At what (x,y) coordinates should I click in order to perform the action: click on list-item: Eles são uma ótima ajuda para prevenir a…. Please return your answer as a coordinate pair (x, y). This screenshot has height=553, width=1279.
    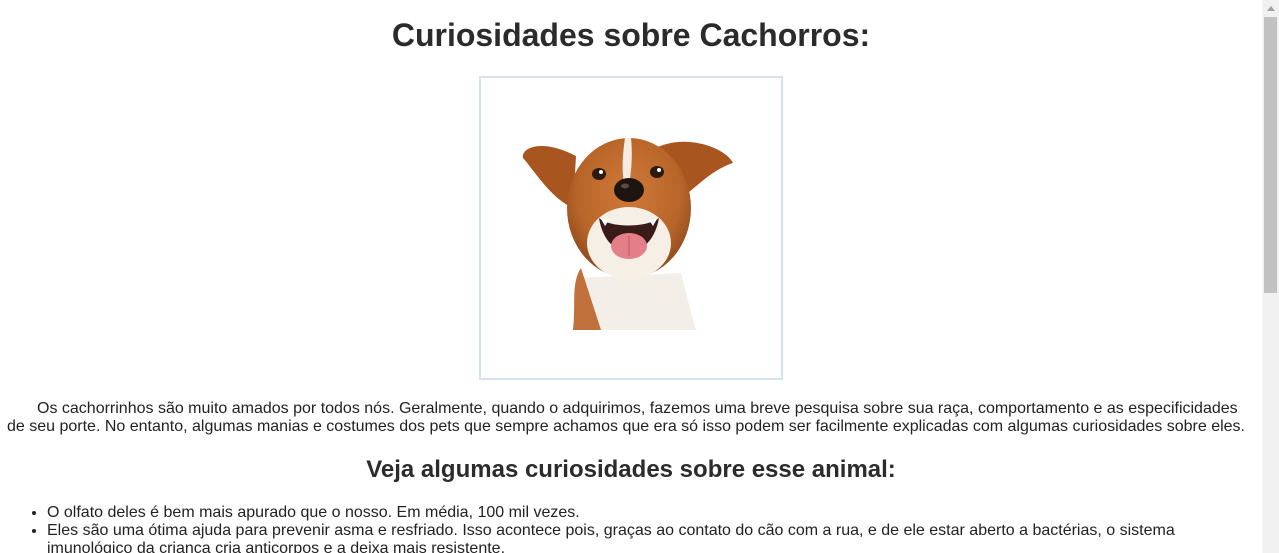
    Looking at the image, I should click on (637, 537).